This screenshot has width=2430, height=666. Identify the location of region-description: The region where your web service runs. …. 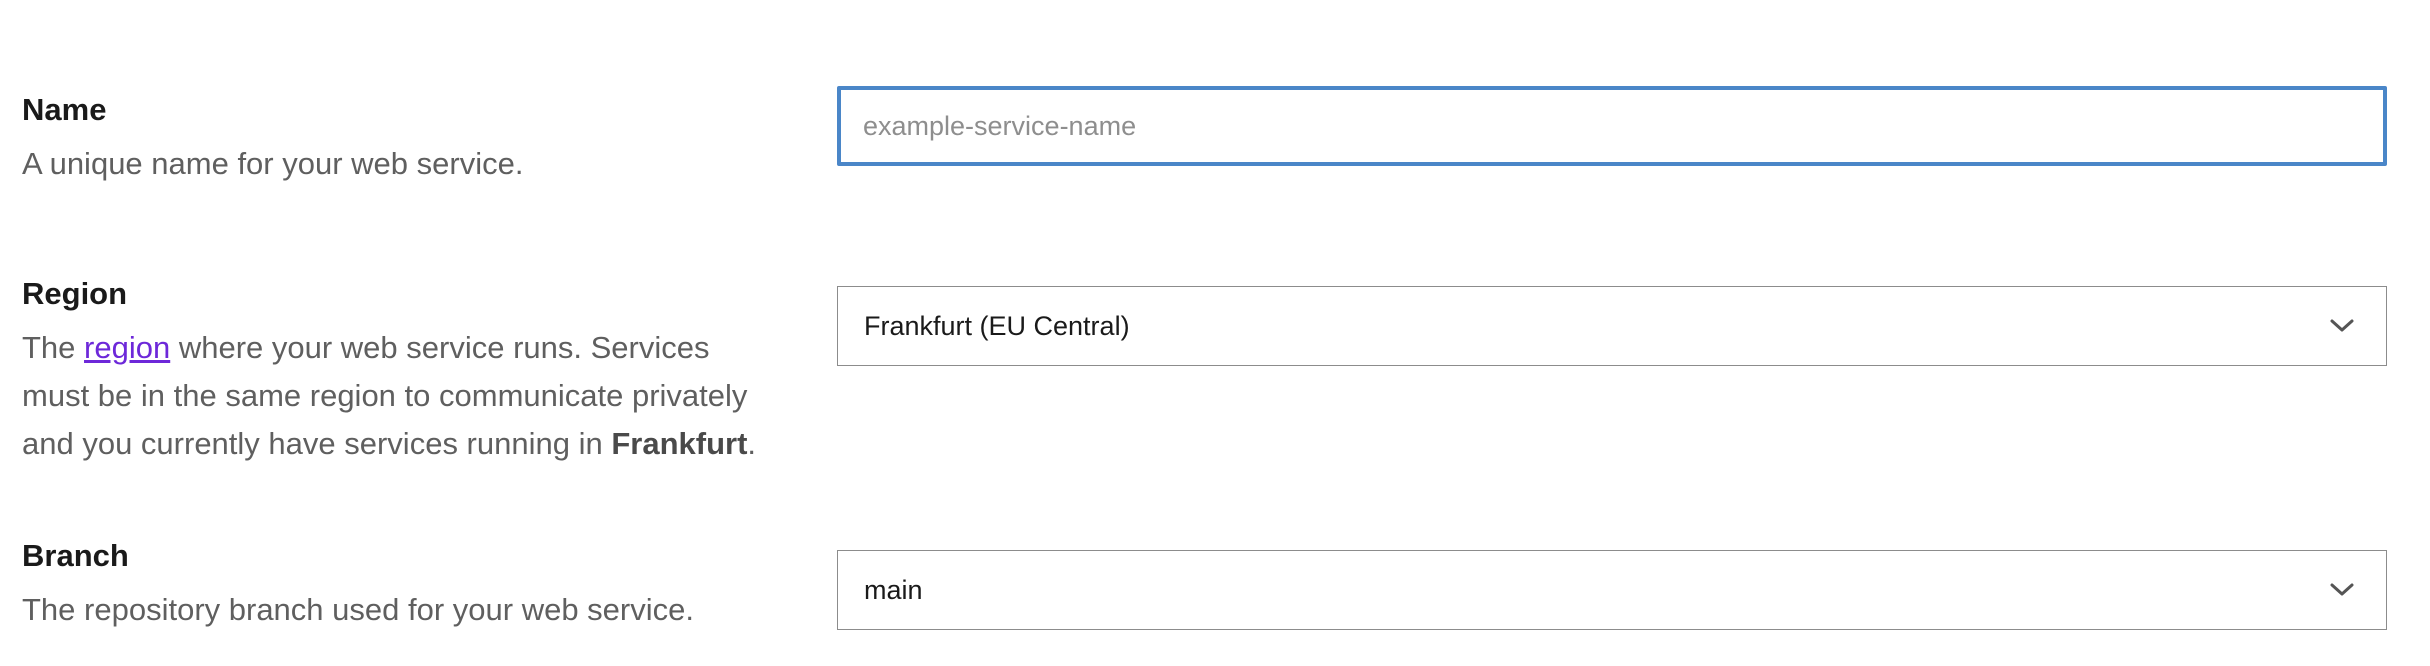
(402, 396).